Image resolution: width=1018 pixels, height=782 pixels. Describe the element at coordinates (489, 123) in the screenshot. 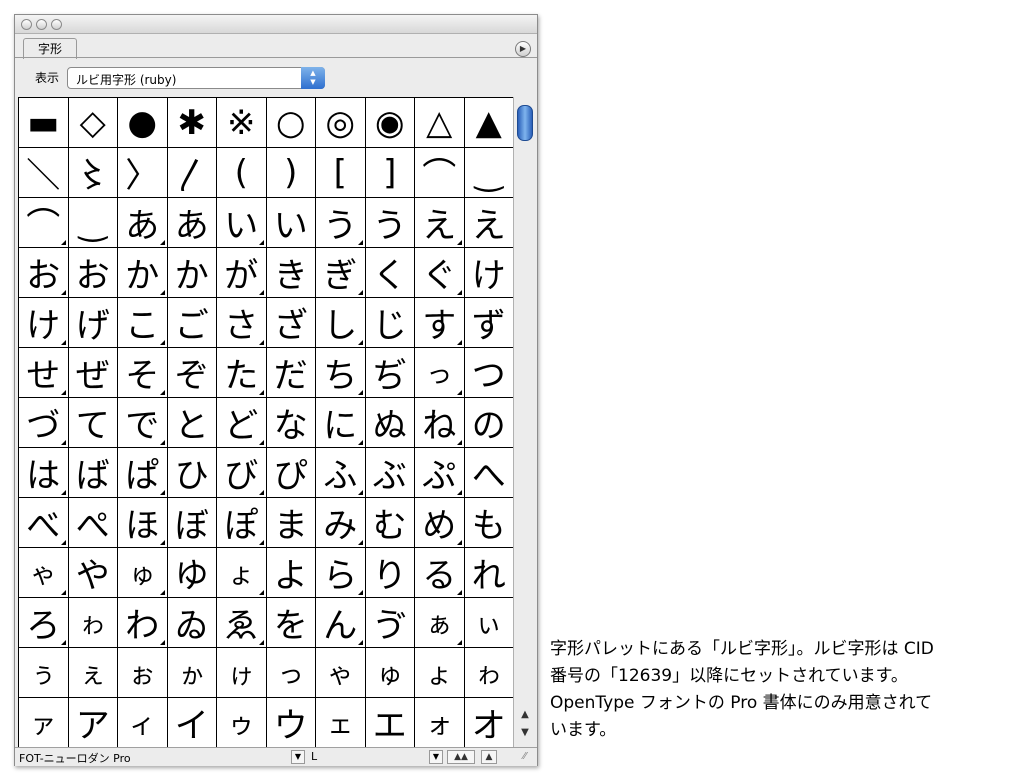

I see `glyph-cell: ▲` at that location.